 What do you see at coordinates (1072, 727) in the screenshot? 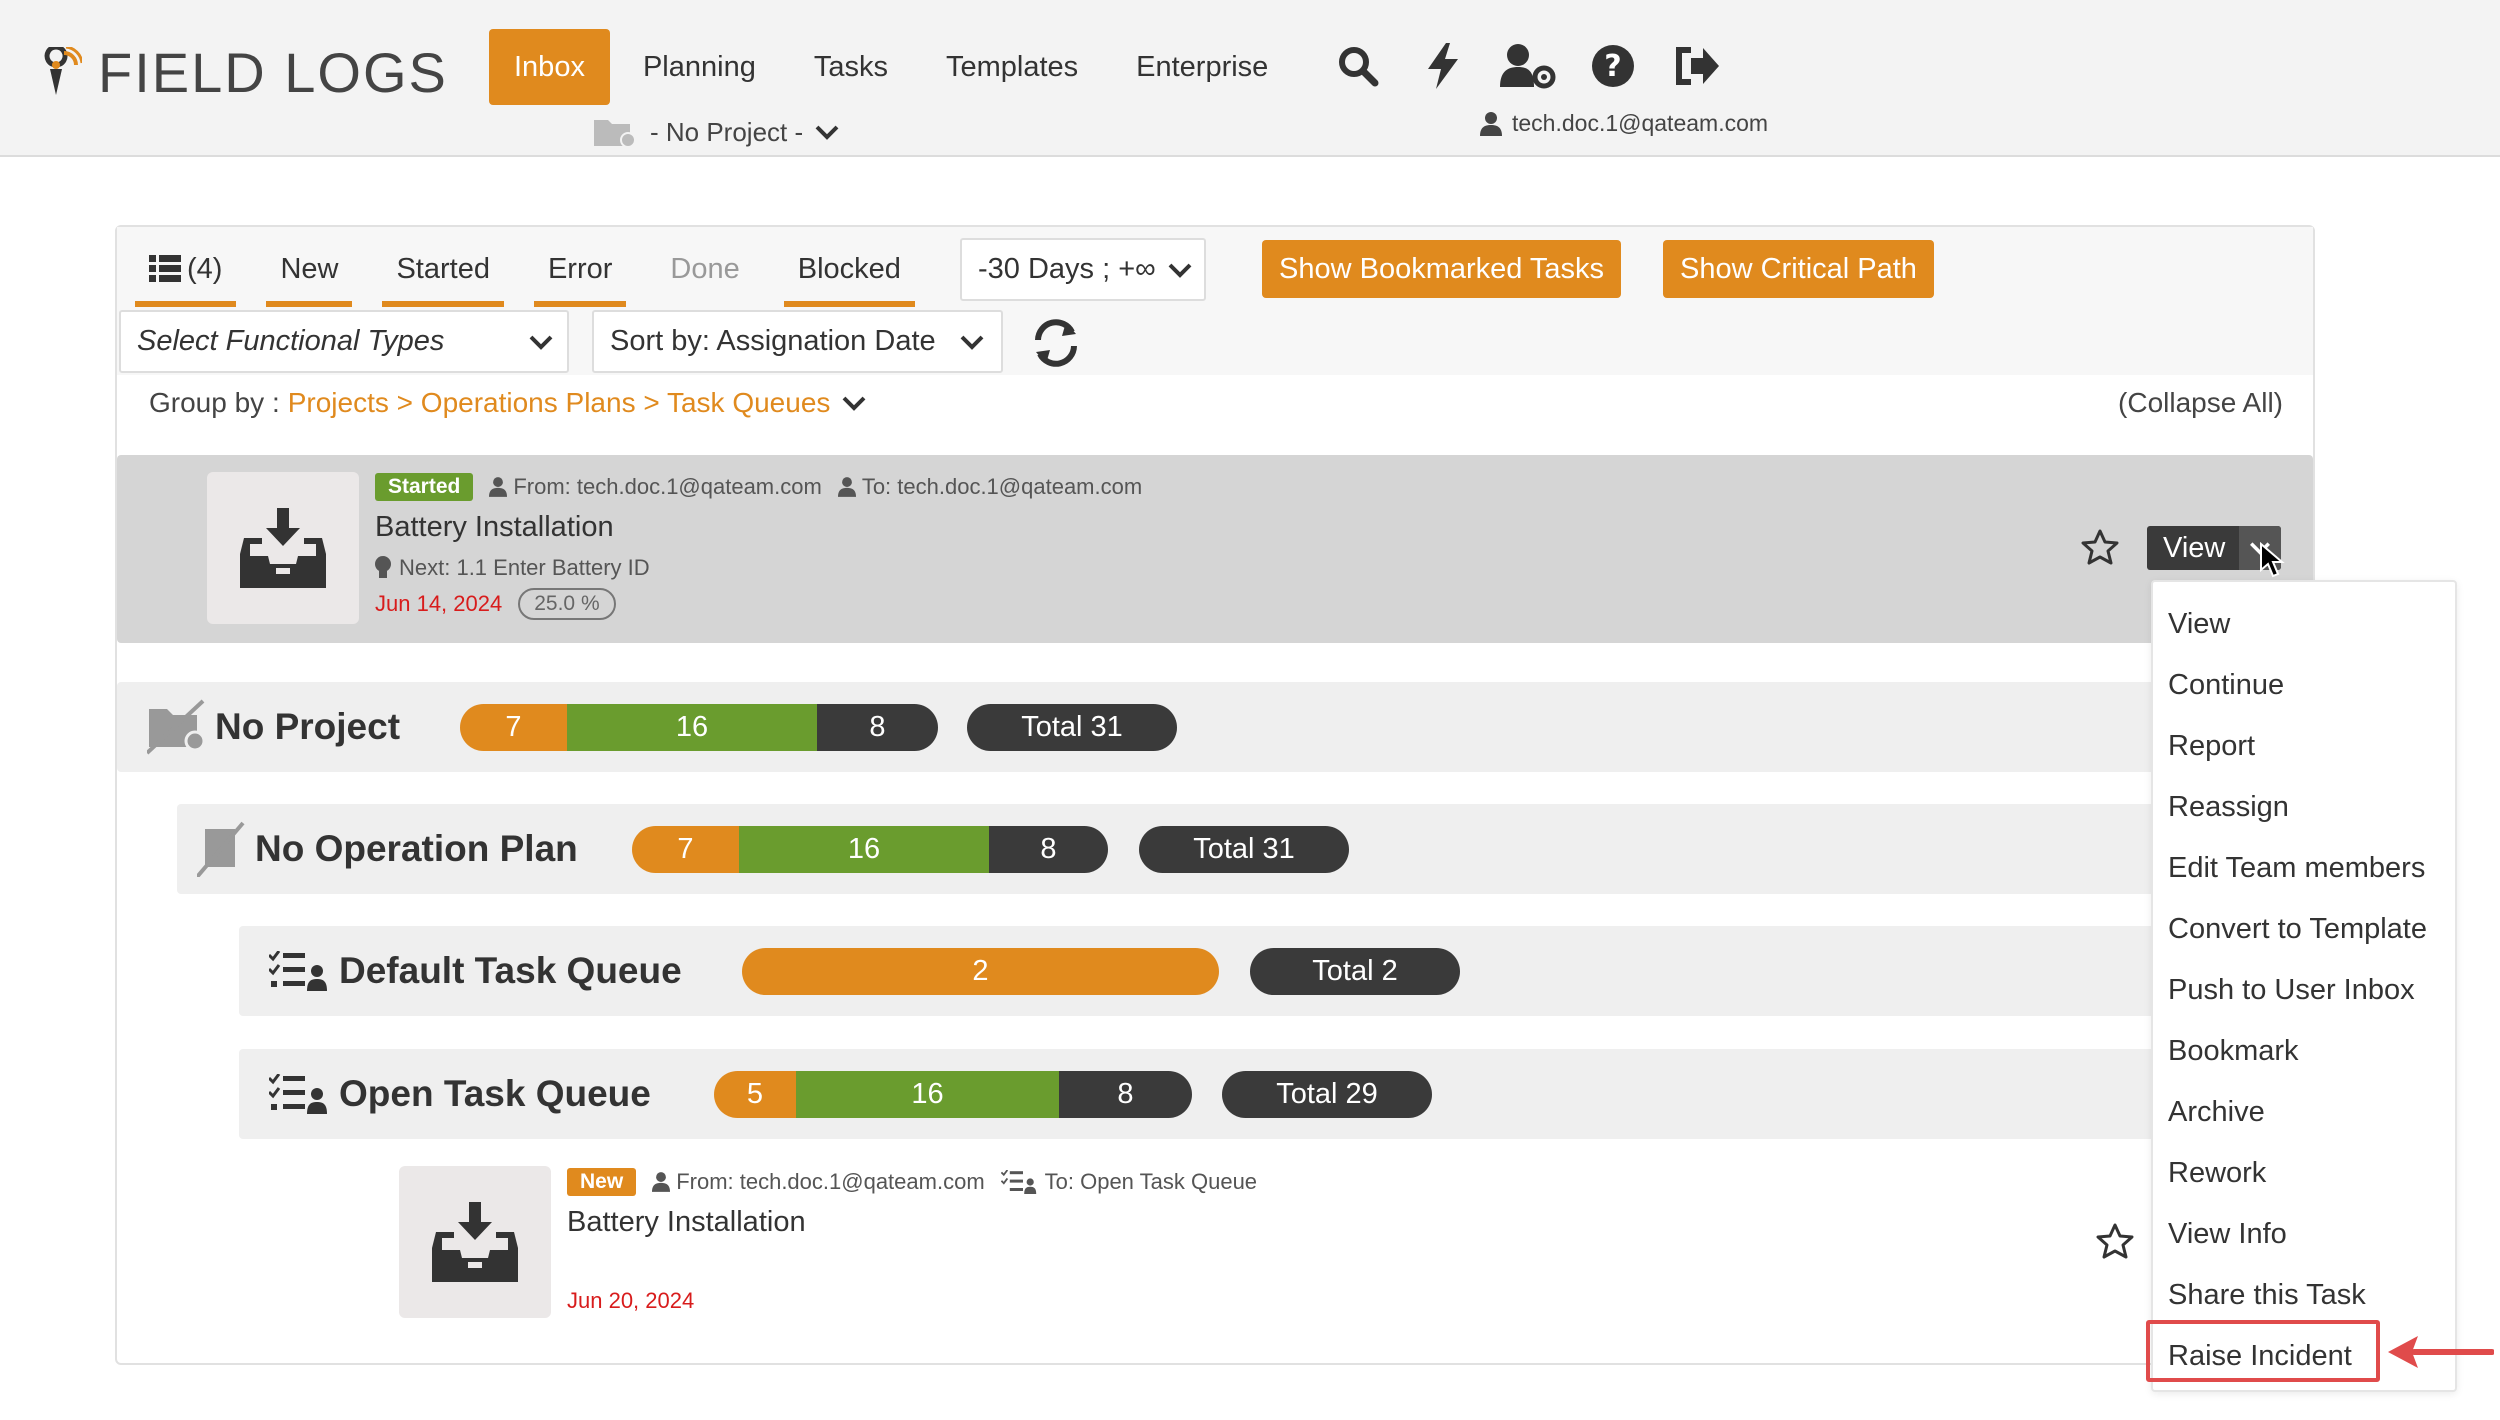
I see `total-pill: Total 31` at bounding box center [1072, 727].